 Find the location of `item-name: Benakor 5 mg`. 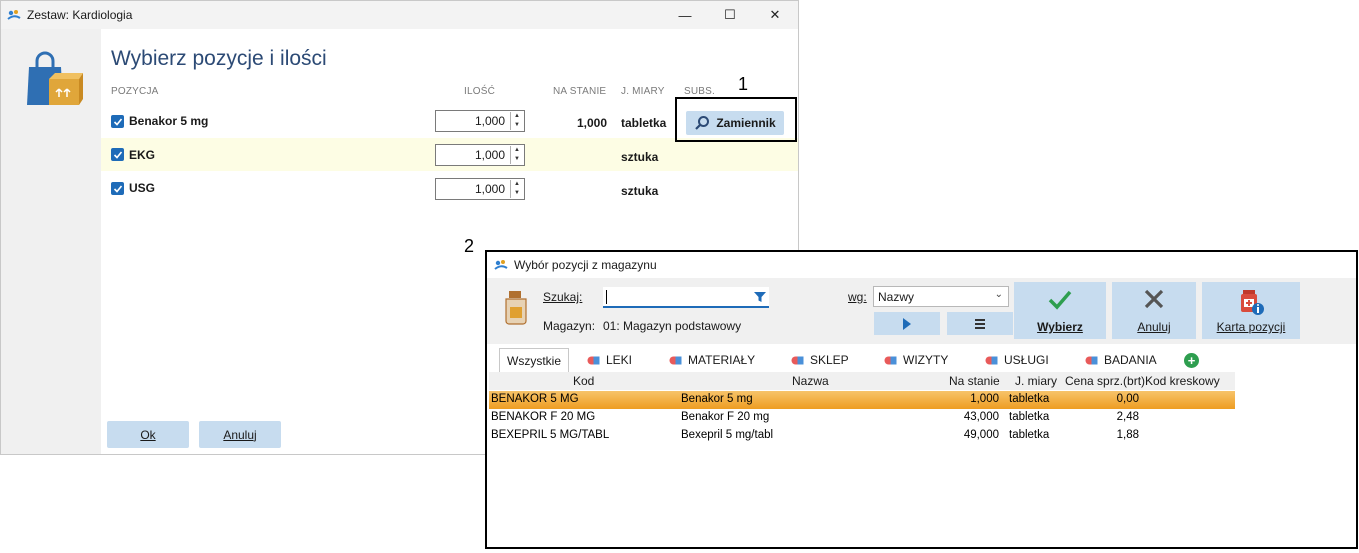

item-name: Benakor 5 mg is located at coordinates (169, 121).